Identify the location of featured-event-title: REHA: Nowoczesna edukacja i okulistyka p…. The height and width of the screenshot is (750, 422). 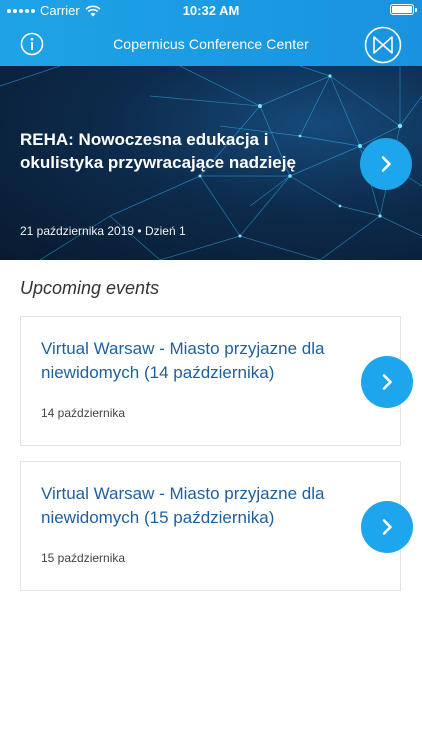
(158, 151).